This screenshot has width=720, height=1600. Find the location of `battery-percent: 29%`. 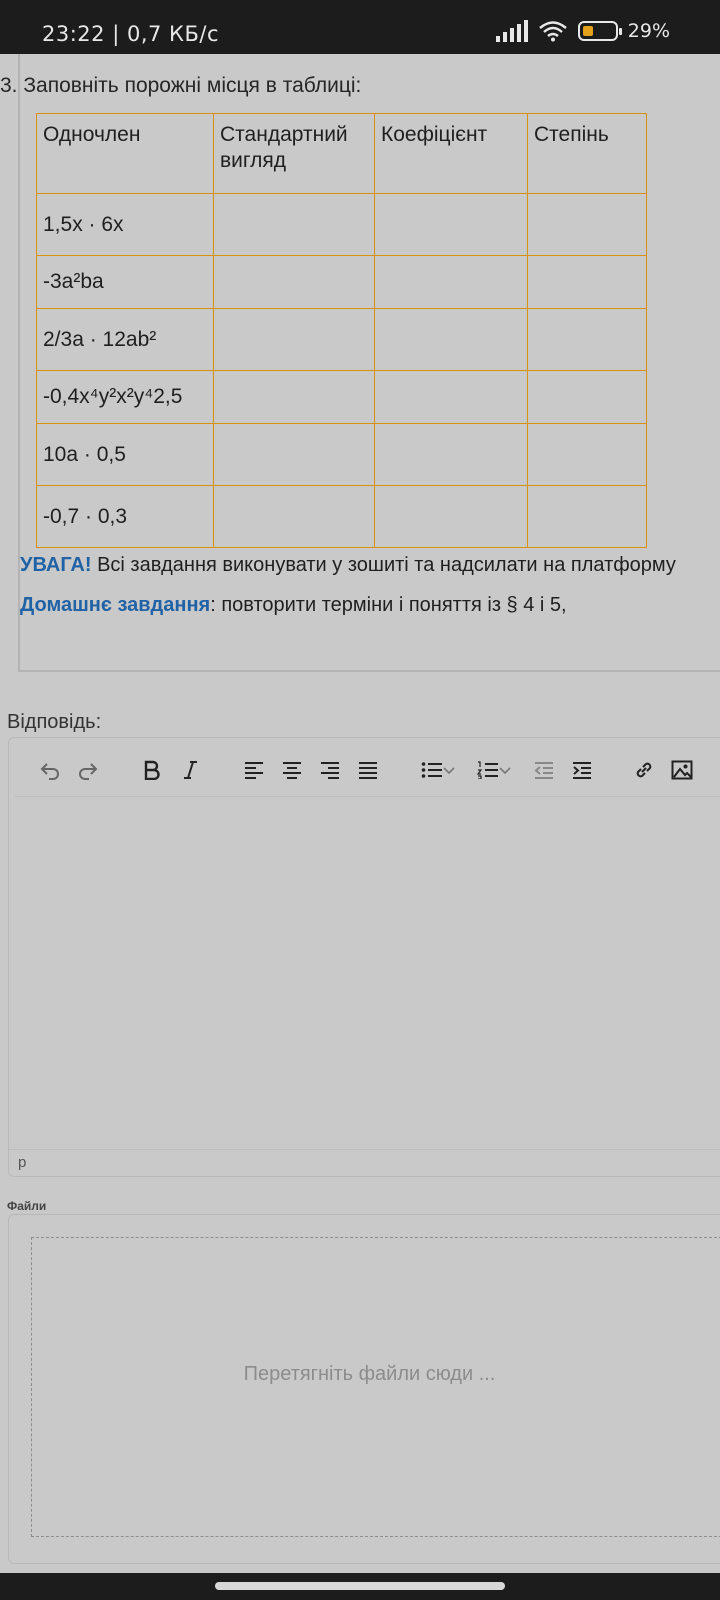

battery-percent: 29% is located at coordinates (648, 31).